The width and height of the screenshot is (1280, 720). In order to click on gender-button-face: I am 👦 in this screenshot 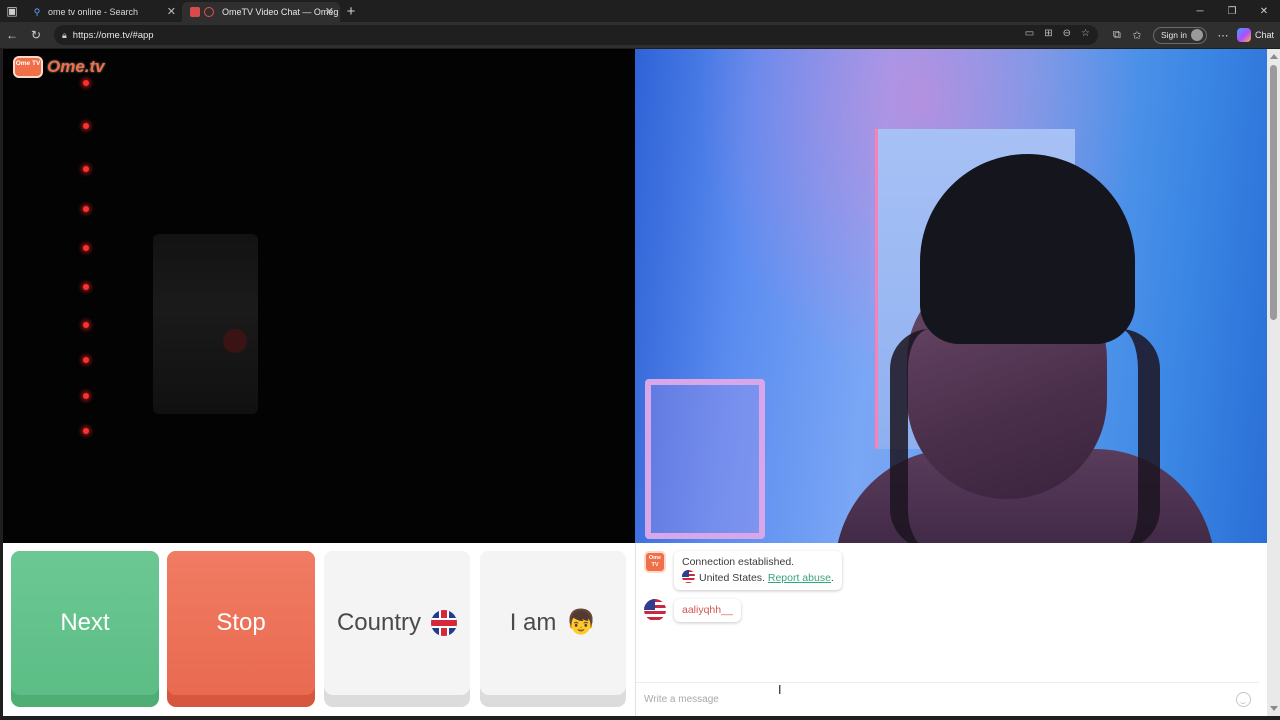, I will do `click(553, 623)`.